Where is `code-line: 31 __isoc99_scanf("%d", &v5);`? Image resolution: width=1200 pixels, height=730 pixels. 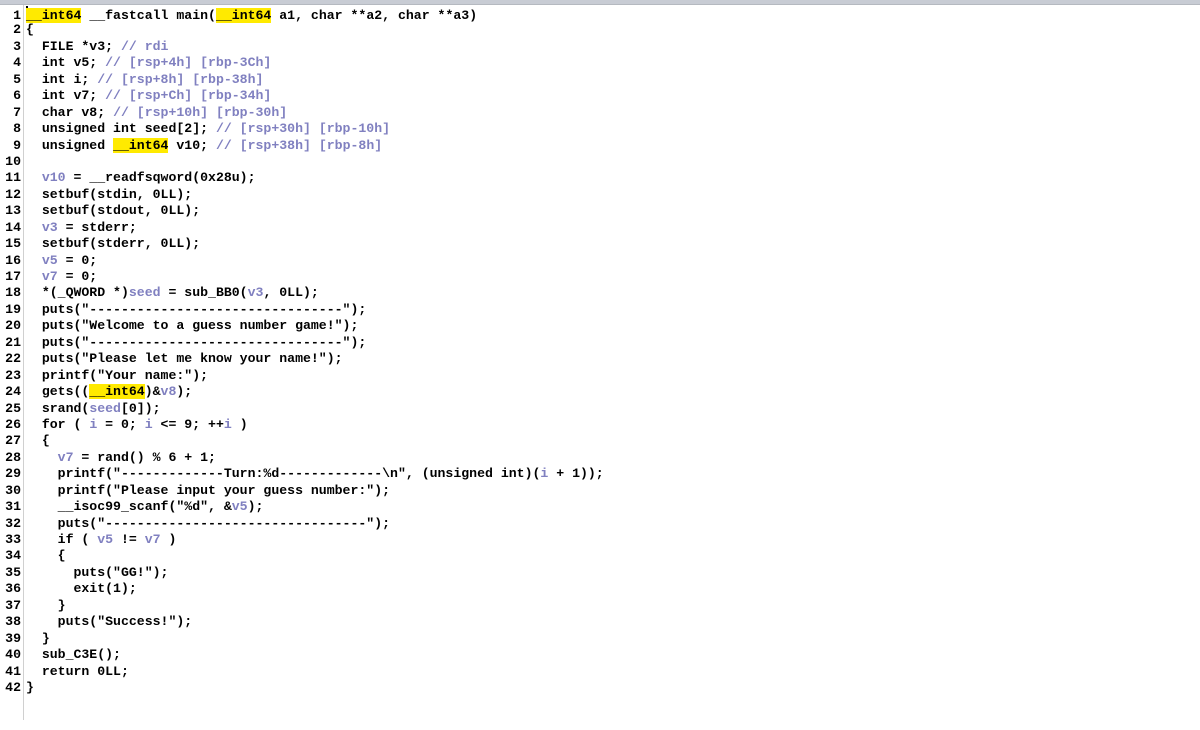
code-line: 31 __isoc99_scanf("%d", &v5); is located at coordinates (302, 507).